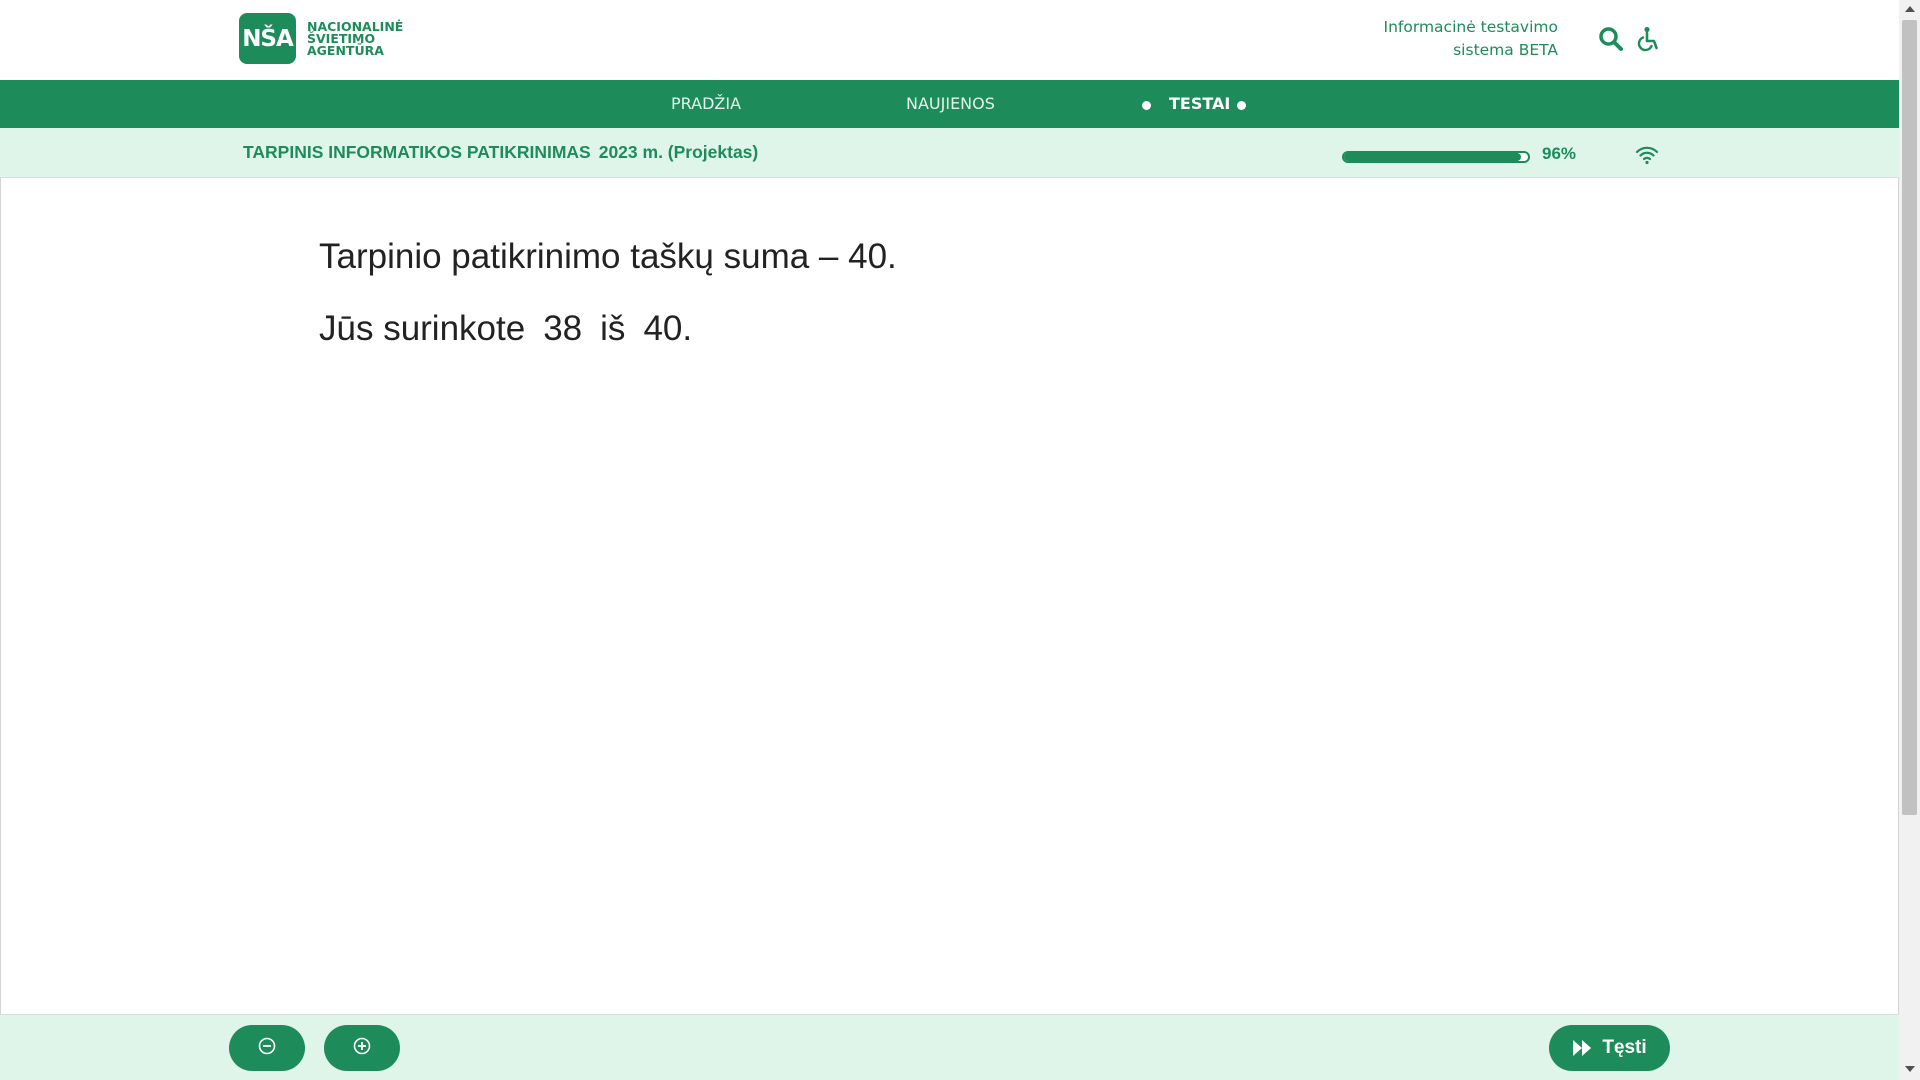 The height and width of the screenshot is (1080, 1920). What do you see at coordinates (1199, 104) in the screenshot?
I see `nav-item-testai: TESTAI` at bounding box center [1199, 104].